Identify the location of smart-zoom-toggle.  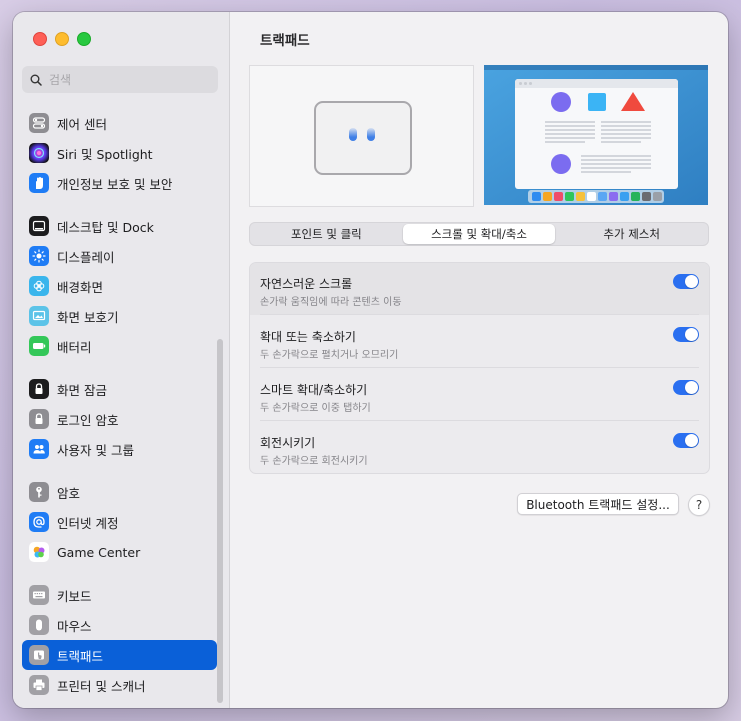
(686, 387).